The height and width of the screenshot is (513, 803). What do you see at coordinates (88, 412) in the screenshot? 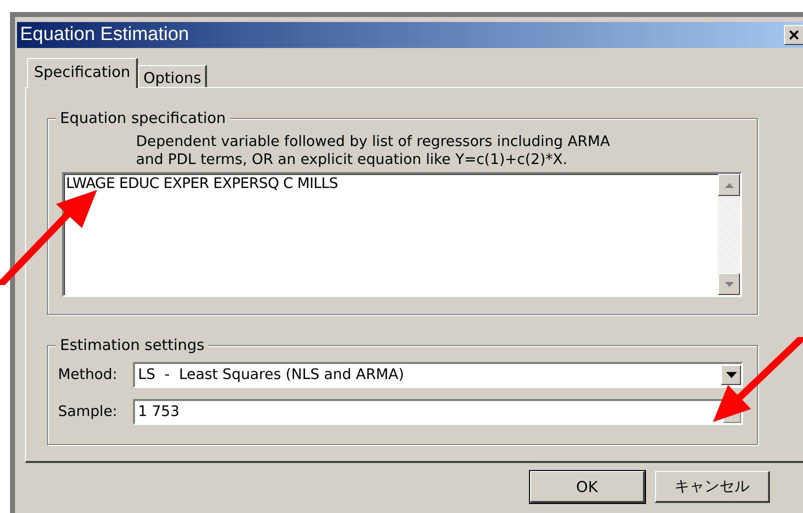
I see `field-label: Sample:` at bounding box center [88, 412].